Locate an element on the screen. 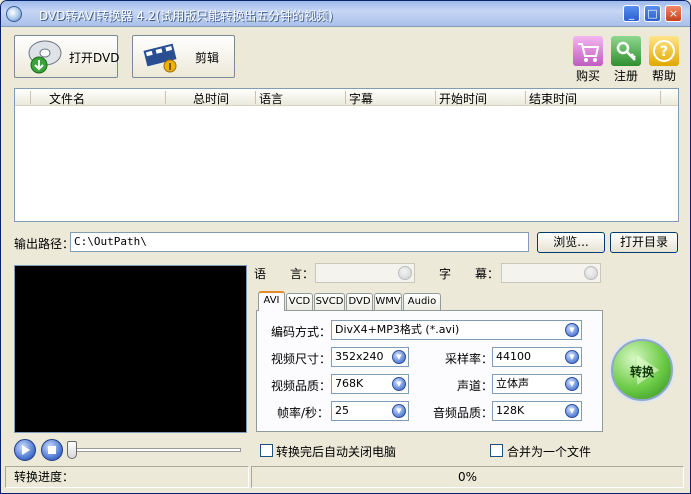 Image resolution: width=691 pixels, height=494 pixels. edit-label: 剪辑 is located at coordinates (207, 58).